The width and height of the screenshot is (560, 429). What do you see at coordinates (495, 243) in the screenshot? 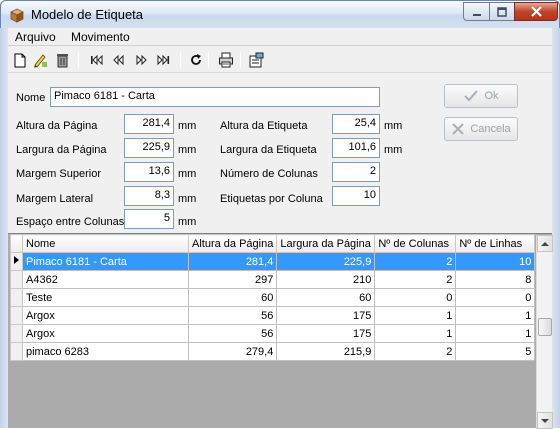
I see `column-header-linhas: Nº de Linhas` at bounding box center [495, 243].